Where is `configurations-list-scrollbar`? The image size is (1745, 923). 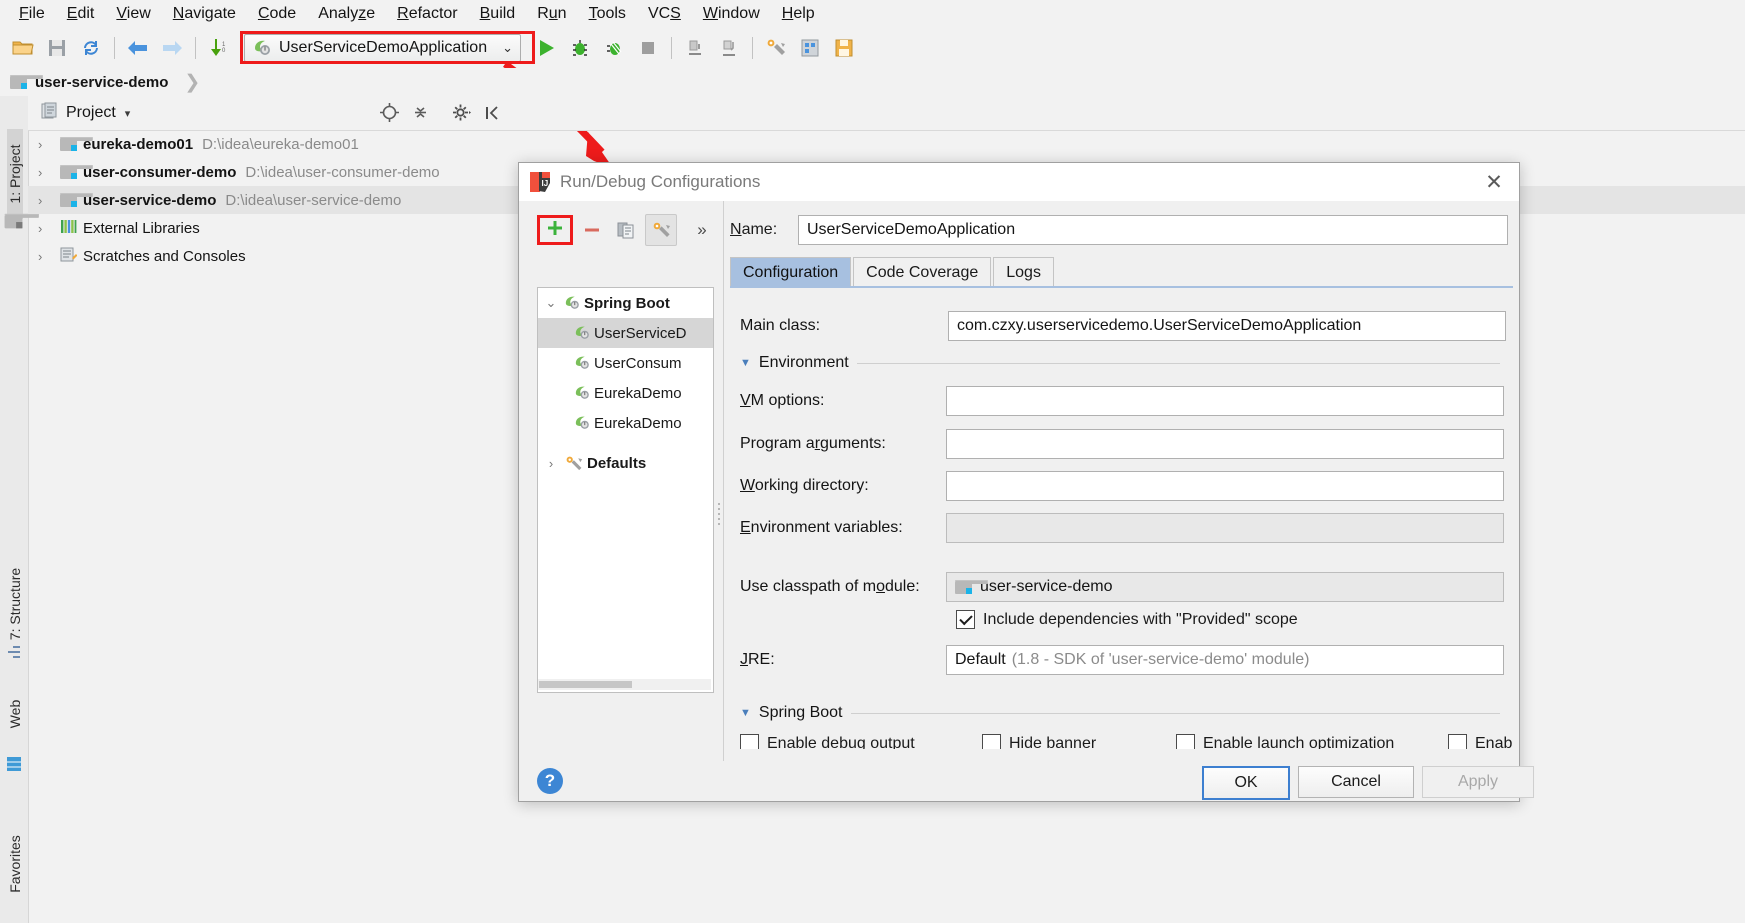
configurations-list-scrollbar is located at coordinates (624, 684).